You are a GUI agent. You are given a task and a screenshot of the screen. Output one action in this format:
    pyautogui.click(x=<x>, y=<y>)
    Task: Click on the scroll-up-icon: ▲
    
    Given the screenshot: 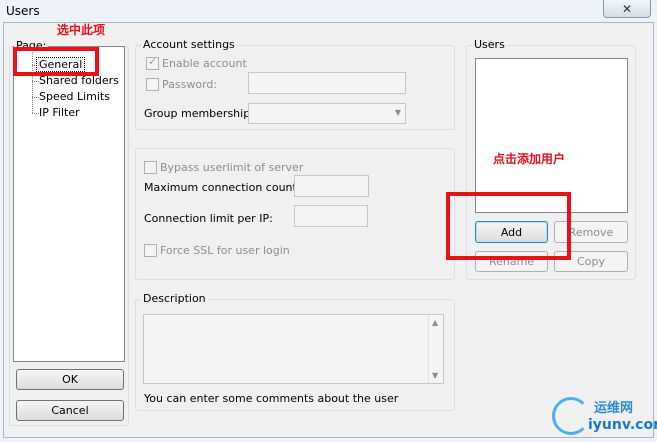 What is the action you would take?
    pyautogui.click(x=435, y=322)
    